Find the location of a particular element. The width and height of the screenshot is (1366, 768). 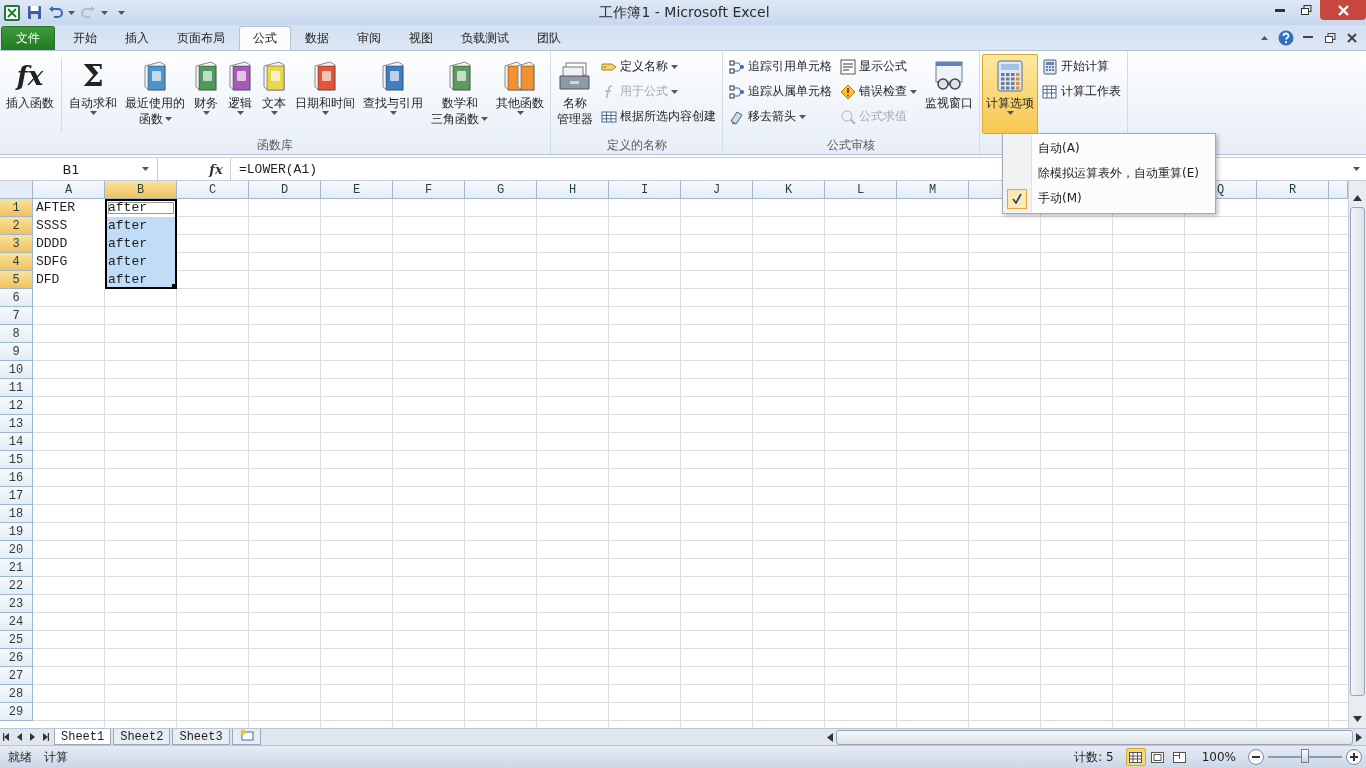

row-header: 8 is located at coordinates (16, 334).